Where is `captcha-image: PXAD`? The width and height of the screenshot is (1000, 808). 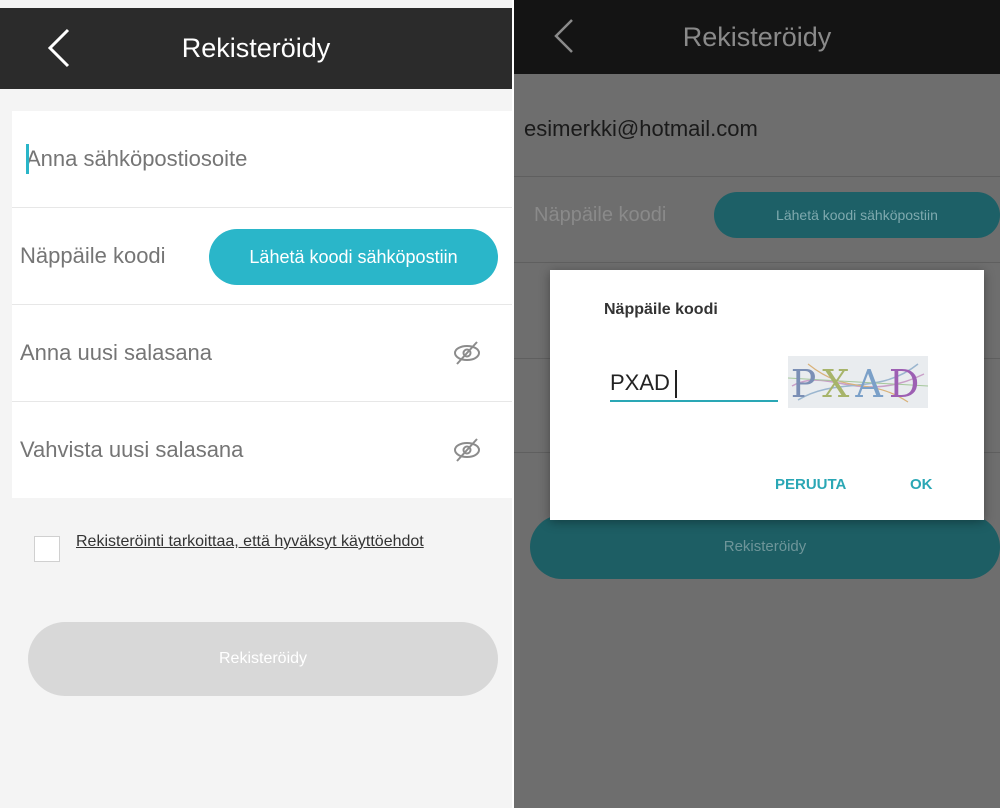
captcha-image: PXAD is located at coordinates (858, 382).